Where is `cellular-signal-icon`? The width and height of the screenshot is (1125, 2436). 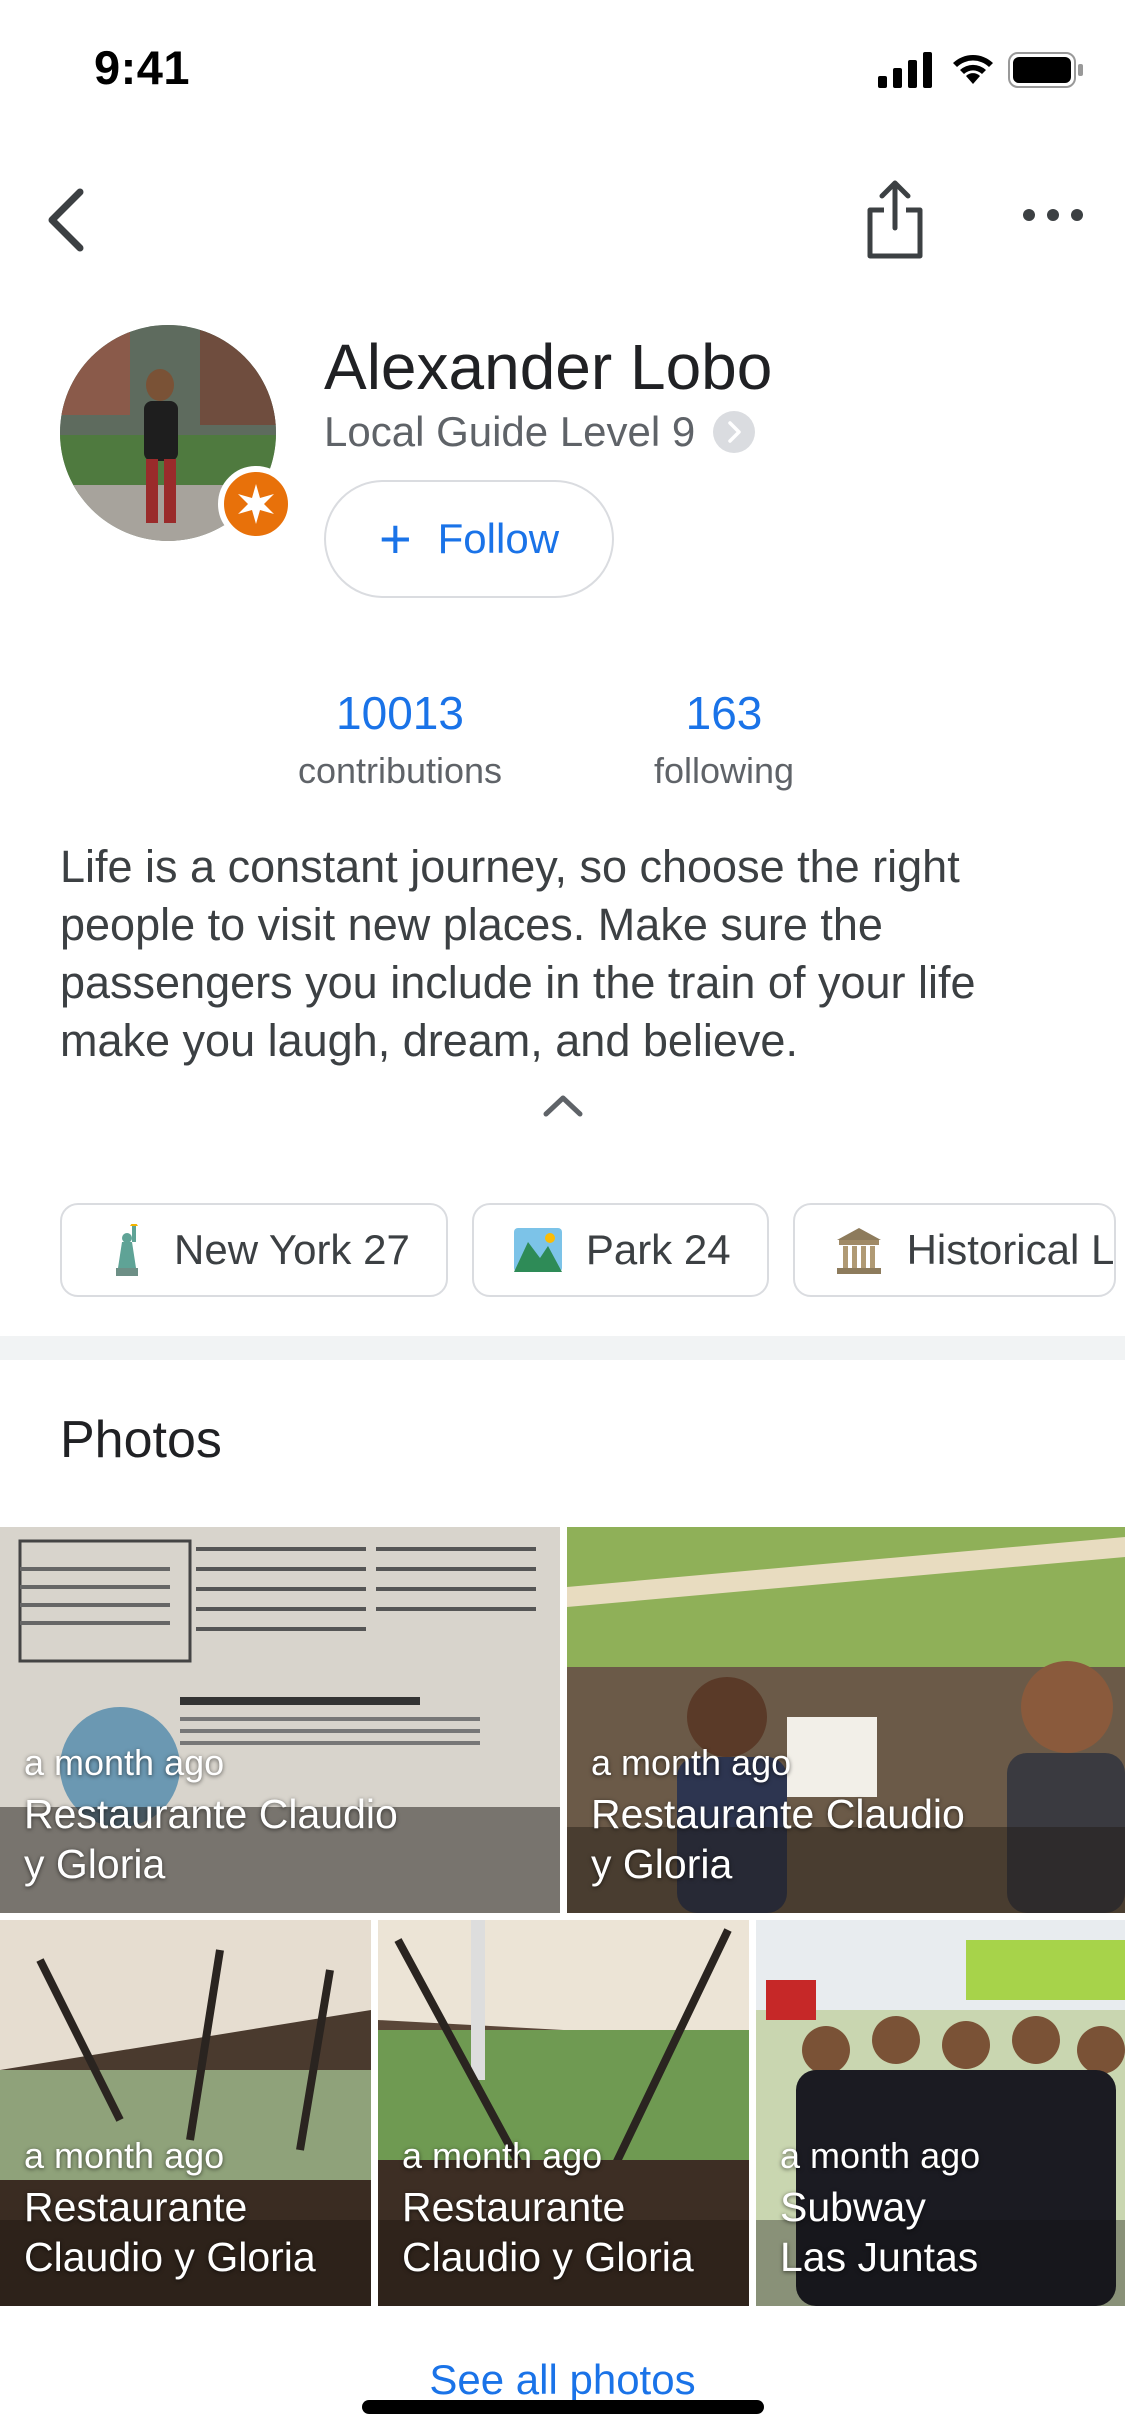 cellular-signal-icon is located at coordinates (905, 70).